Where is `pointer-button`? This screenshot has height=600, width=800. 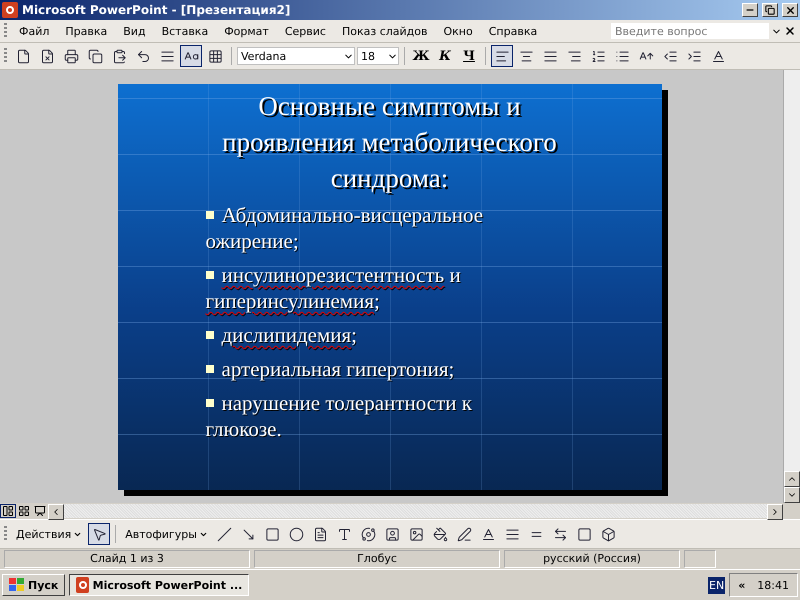
pointer-button is located at coordinates (99, 534).